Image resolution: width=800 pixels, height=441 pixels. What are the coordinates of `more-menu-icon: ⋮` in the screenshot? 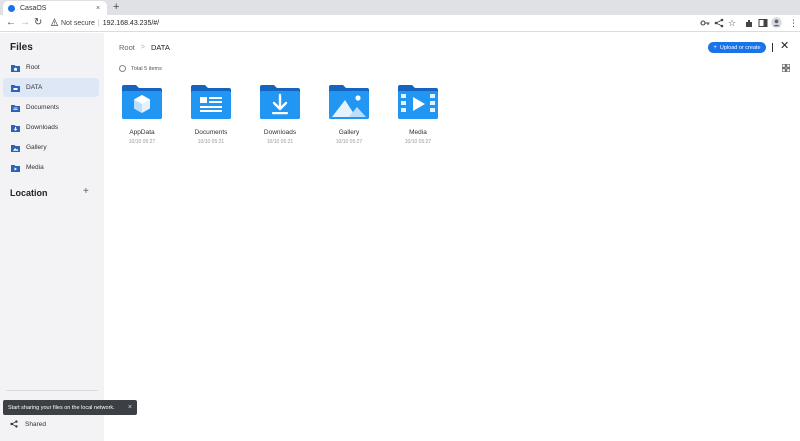 It's located at (794, 23).